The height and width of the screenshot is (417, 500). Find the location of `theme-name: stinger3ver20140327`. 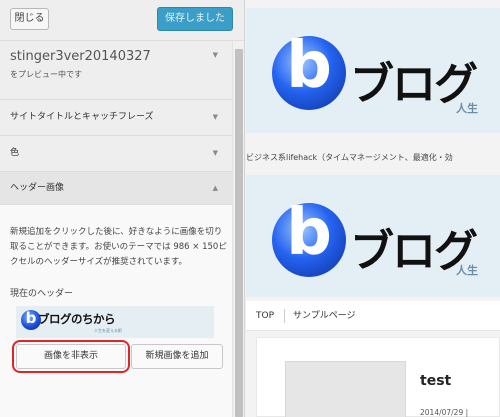

theme-name: stinger3ver20140327 is located at coordinates (80, 56).